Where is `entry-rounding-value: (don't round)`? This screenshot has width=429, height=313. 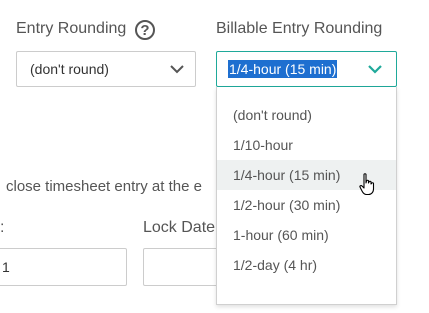
entry-rounding-value: (don't round) is located at coordinates (69, 69).